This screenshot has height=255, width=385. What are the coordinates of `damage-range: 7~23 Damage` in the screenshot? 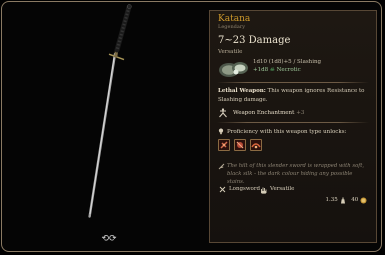 It's located at (254, 40).